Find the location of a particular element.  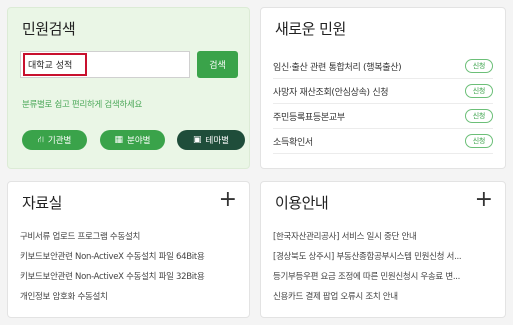

category-by-agency-button: ⛙ 기관별 is located at coordinates (54, 140).